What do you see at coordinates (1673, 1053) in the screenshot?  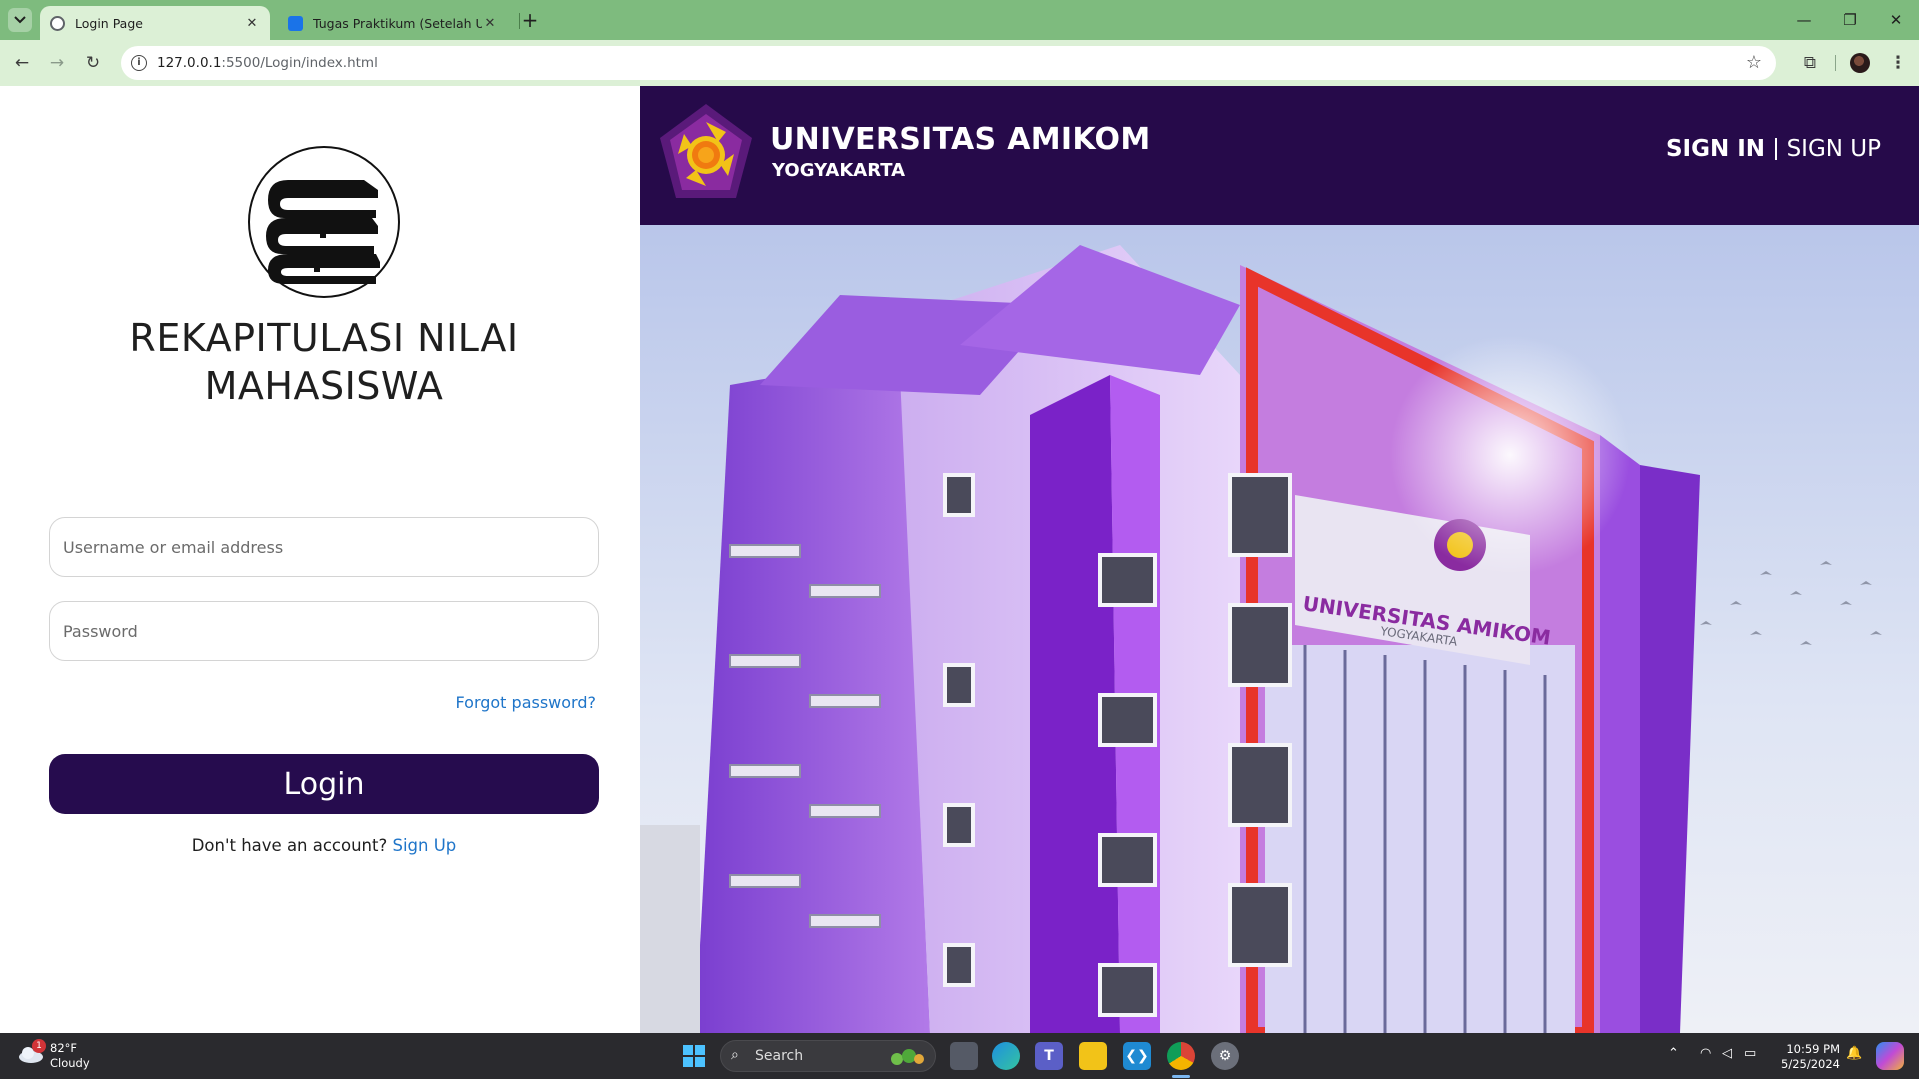 I see `show-hidden-icons: ⌃` at bounding box center [1673, 1053].